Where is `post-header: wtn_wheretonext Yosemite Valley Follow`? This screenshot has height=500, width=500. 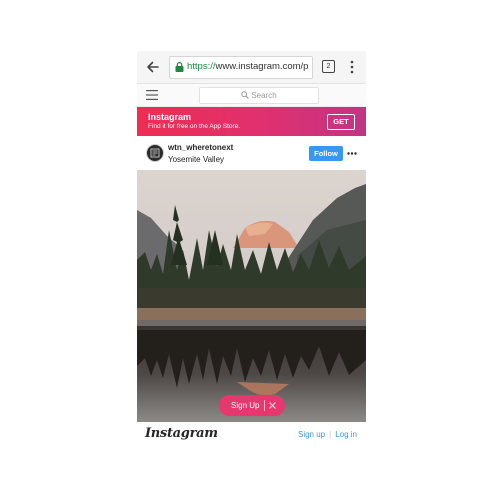 post-header: wtn_wheretonext Yosemite Valley Follow is located at coordinates (251, 154).